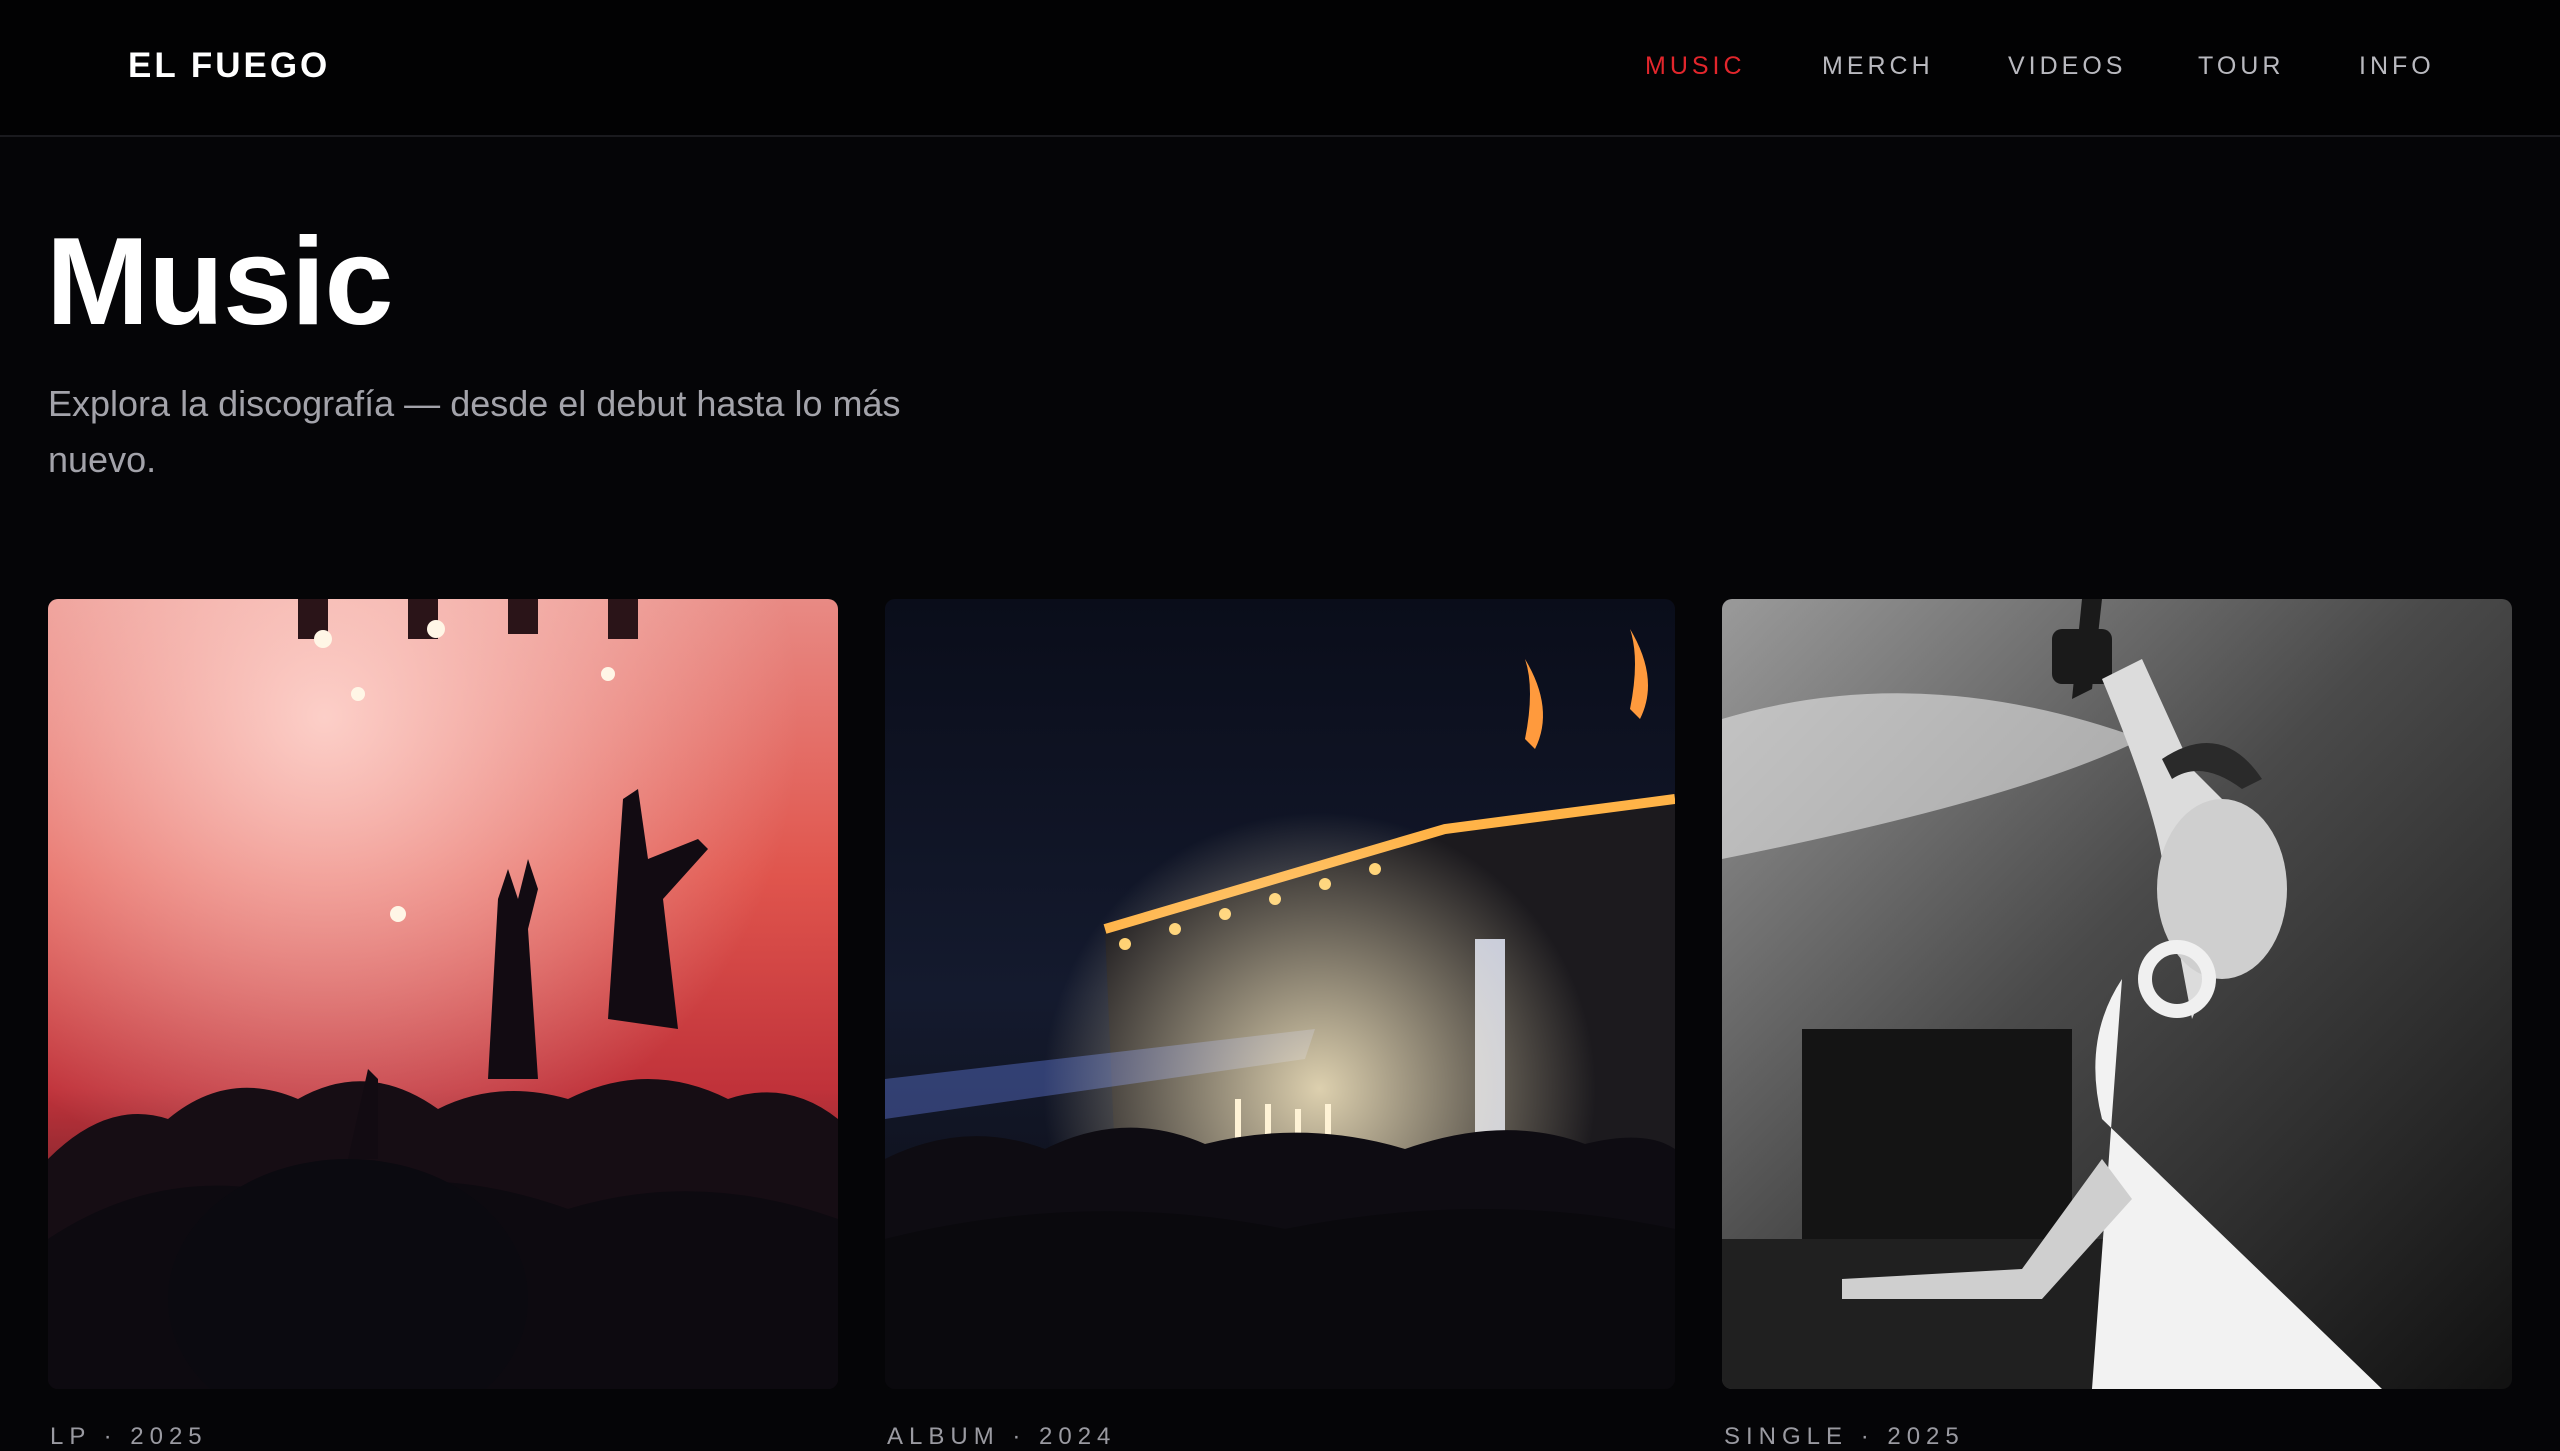 The image size is (2560, 1451). I want to click on nav-item-music: MUSIC, so click(1695, 66).